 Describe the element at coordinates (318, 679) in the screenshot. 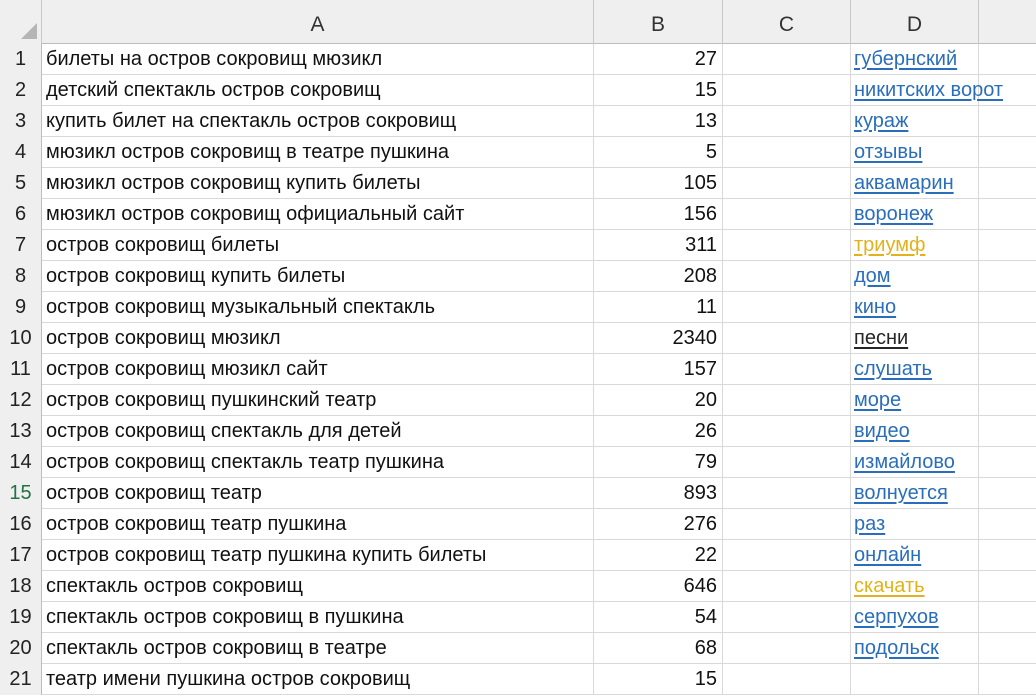

I see `cell-a: театр имени пушкина остров сокровищ` at that location.